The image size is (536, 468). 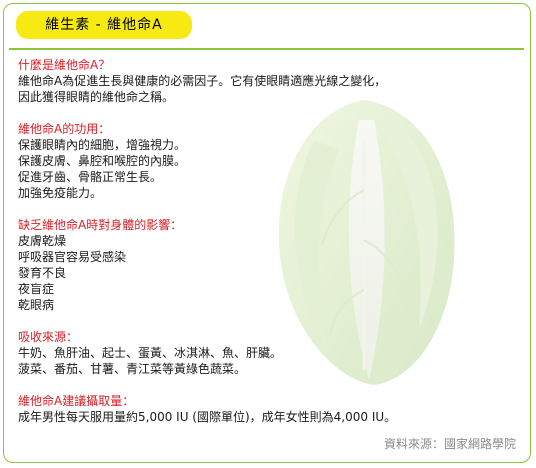 I want to click on list-item: 發育不良, so click(x=42, y=273).